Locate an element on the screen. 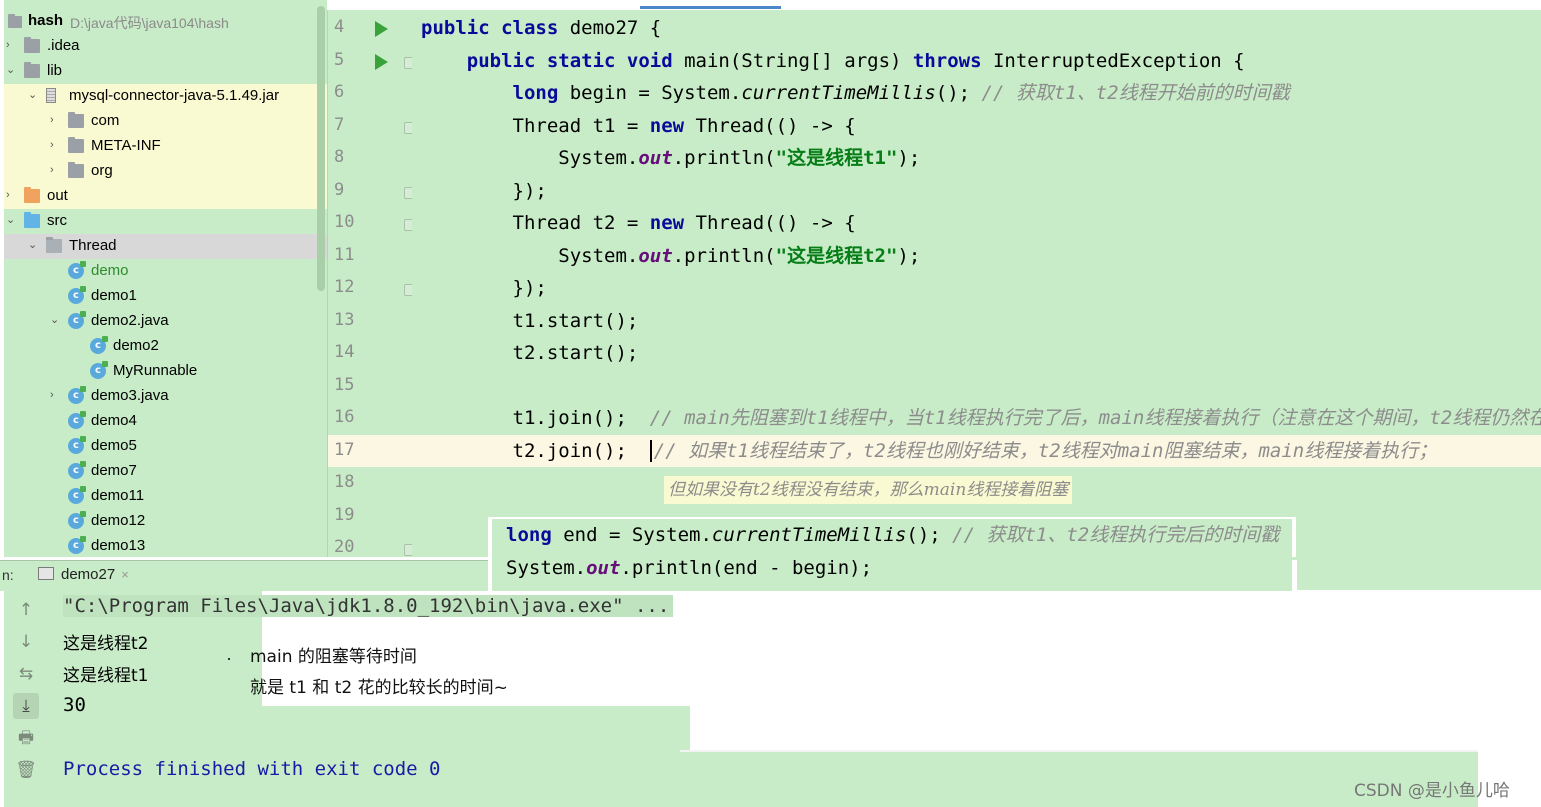  code-line-10: Thread t2 = new Thread(() -> { is located at coordinates (976, 223).